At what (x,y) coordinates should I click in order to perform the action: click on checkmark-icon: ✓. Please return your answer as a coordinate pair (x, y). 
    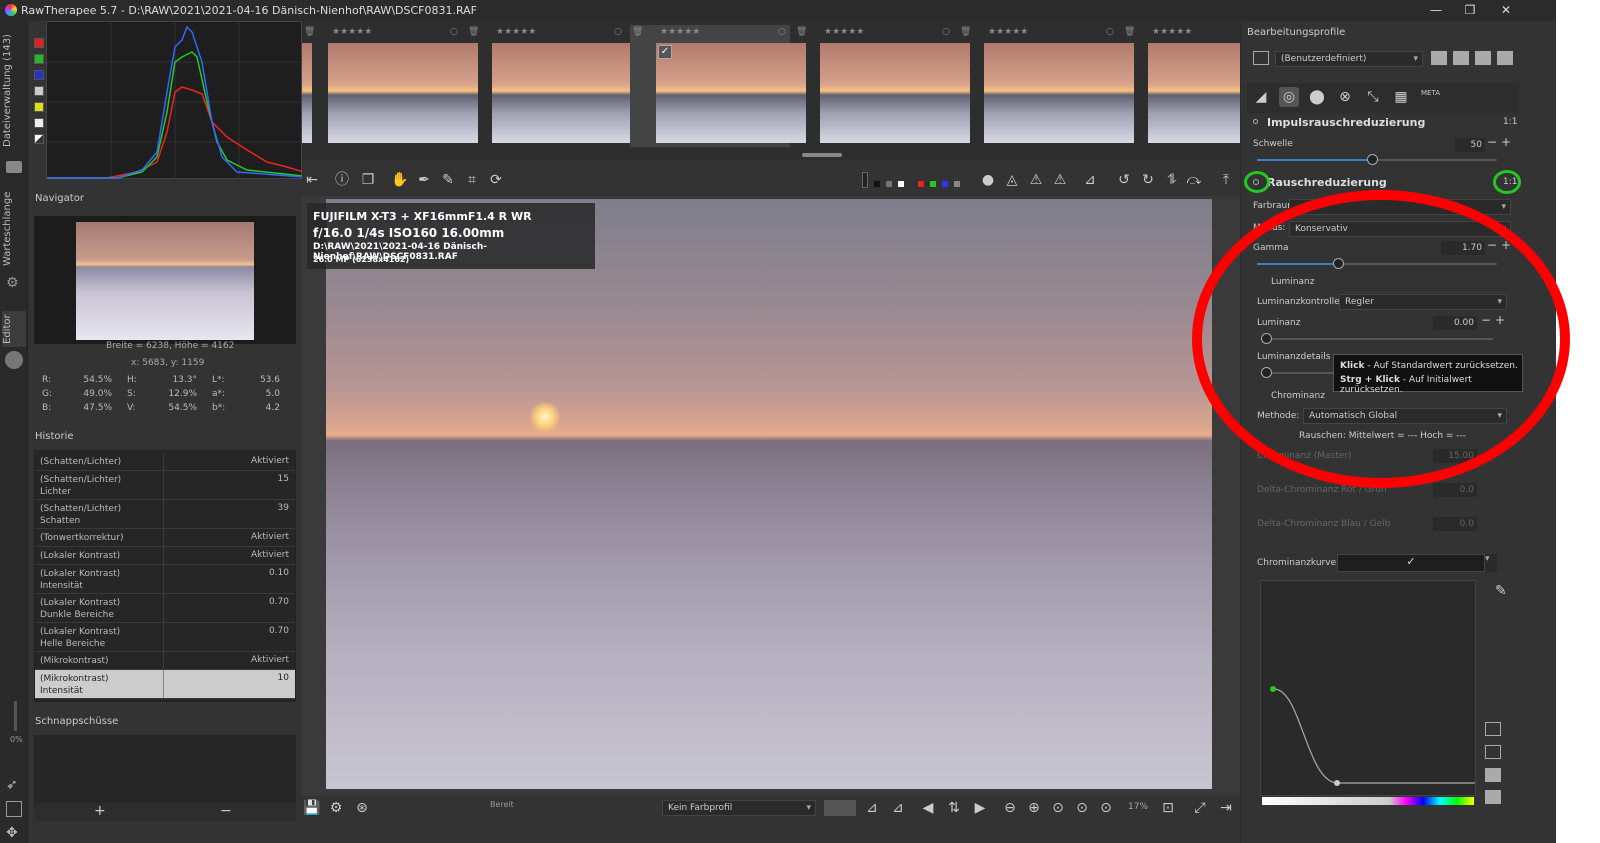
    Looking at the image, I should click on (665, 52).